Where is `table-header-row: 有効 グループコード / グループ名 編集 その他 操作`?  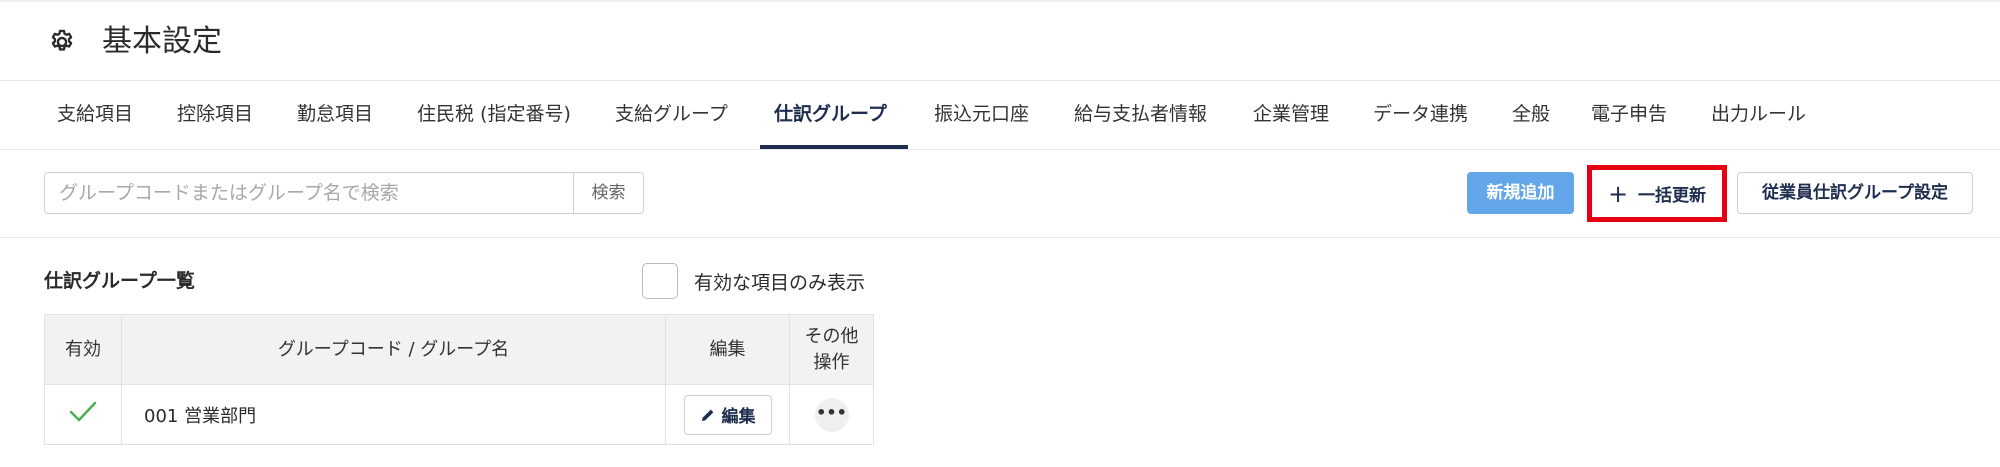
table-header-row: 有効 グループコード / グループ名 編集 その他 操作 is located at coordinates (459, 349).